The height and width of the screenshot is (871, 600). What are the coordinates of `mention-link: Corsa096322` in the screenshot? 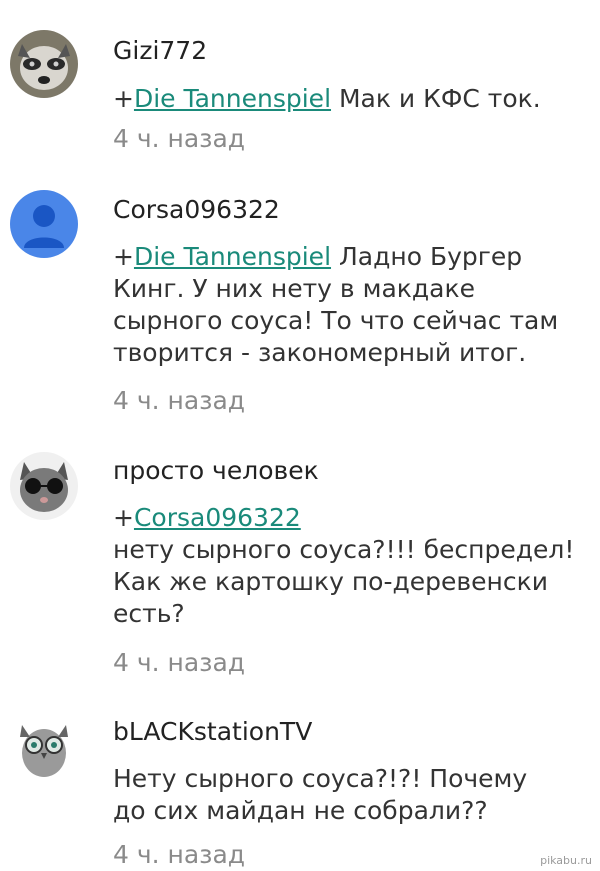 It's located at (217, 517).